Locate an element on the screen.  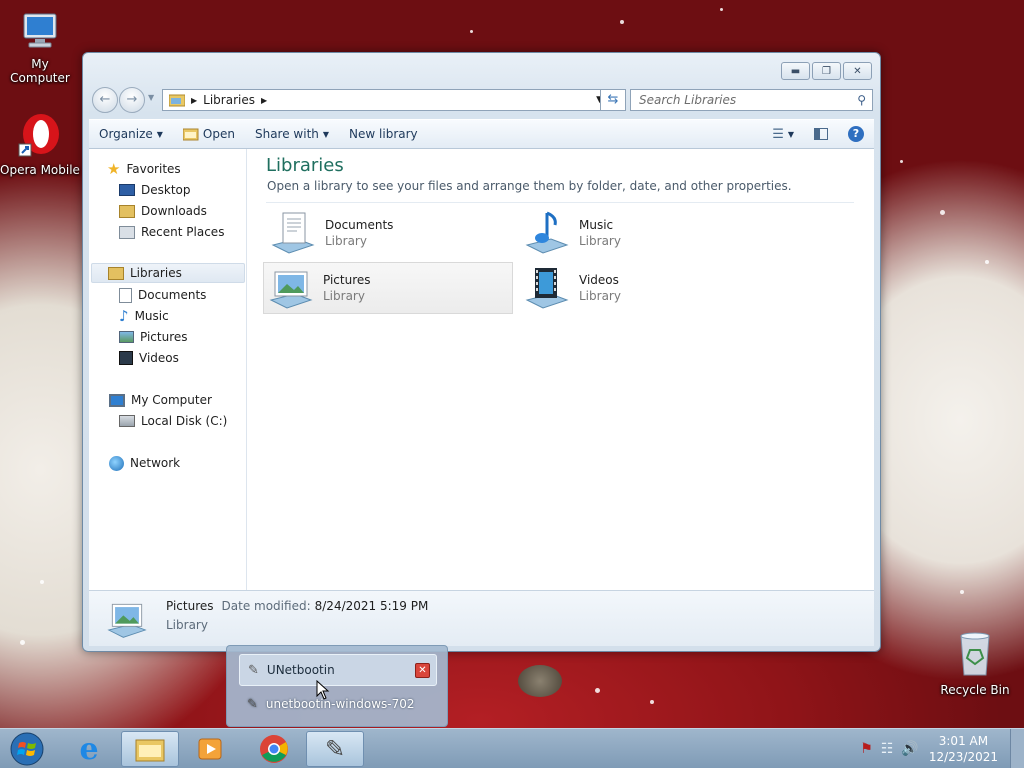
nav-videos: Videos is located at coordinates (149, 358).